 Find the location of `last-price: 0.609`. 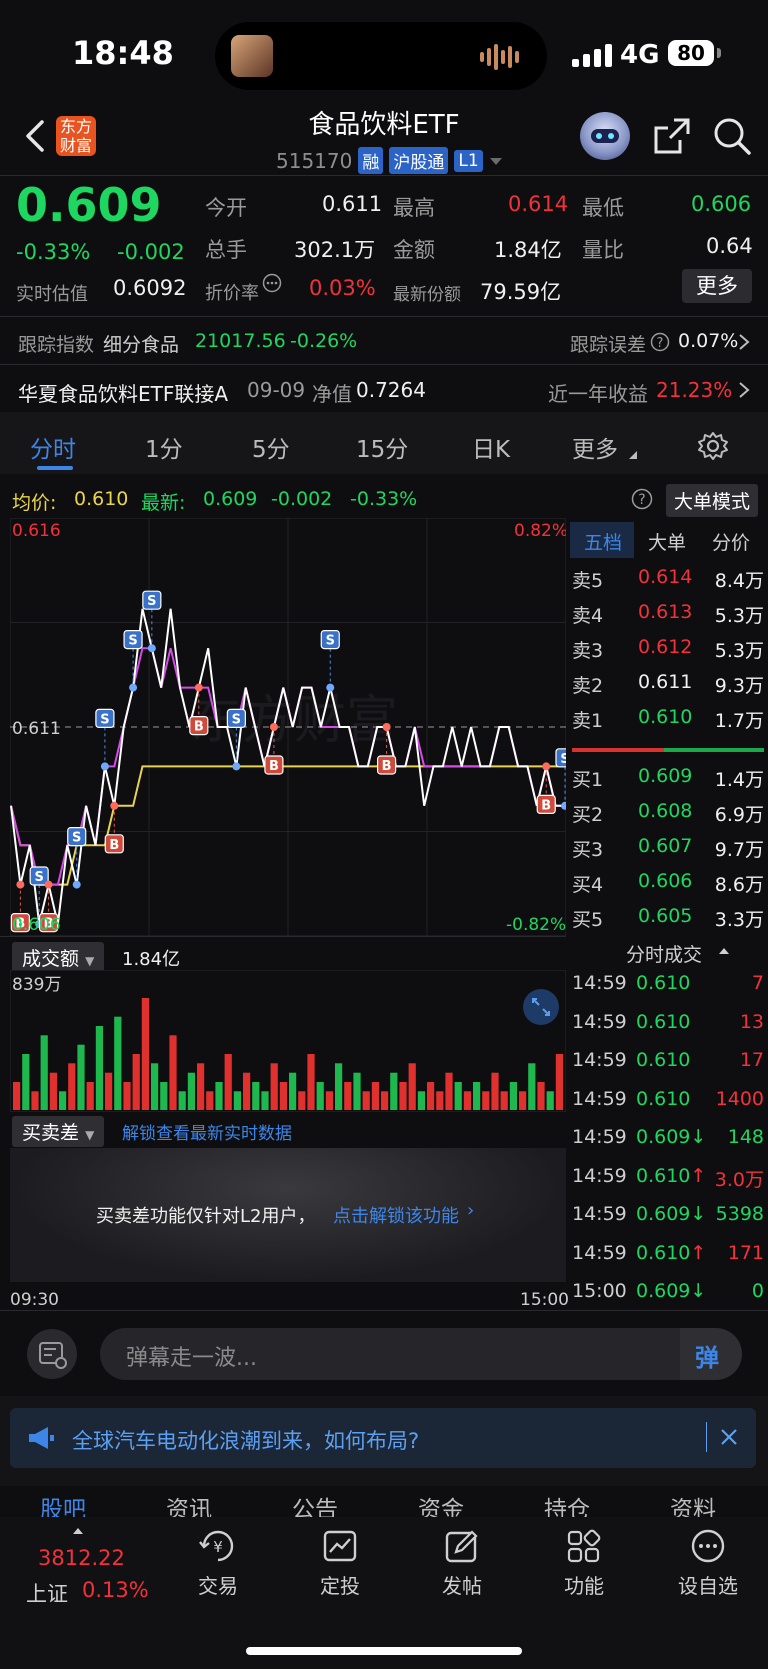

last-price: 0.609 is located at coordinates (89, 205).